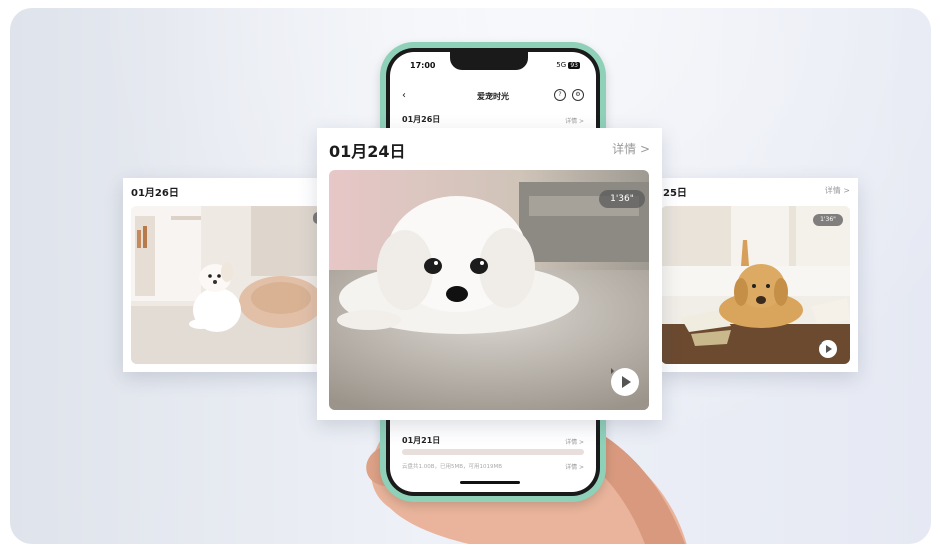 The width and height of the screenshot is (941, 551). Describe the element at coordinates (561, 65) in the screenshot. I see `network-label: 5G` at that location.